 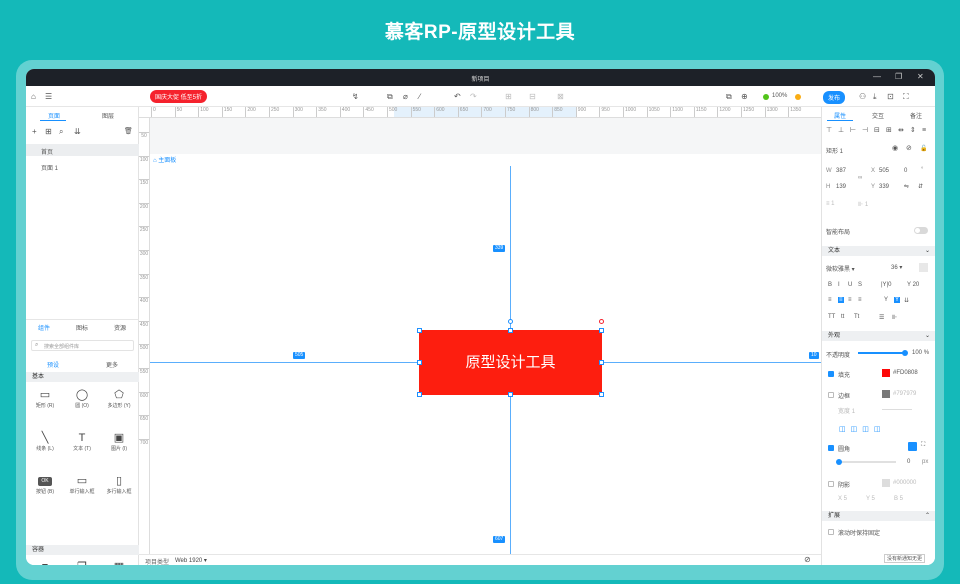 What do you see at coordinates (82, 345) in the screenshot?
I see `search-input: ⌕ 搜索全部组件库` at bounding box center [82, 345].